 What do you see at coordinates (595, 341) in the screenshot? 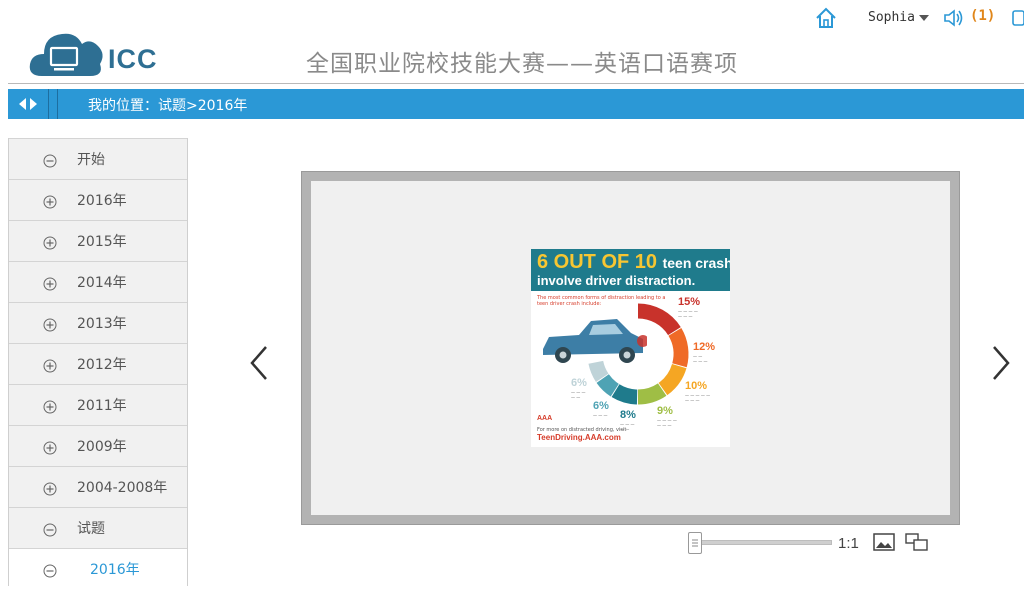
I see `car-icon` at bounding box center [595, 341].